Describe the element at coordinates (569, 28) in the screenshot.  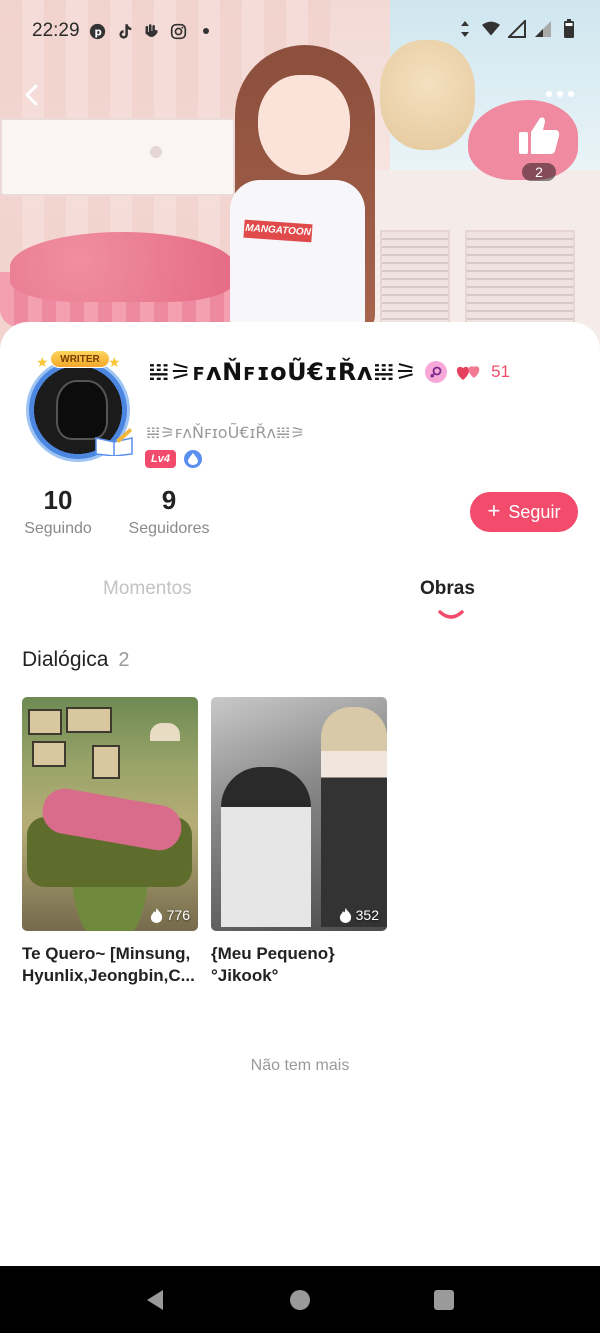
I see `battery-icon` at that location.